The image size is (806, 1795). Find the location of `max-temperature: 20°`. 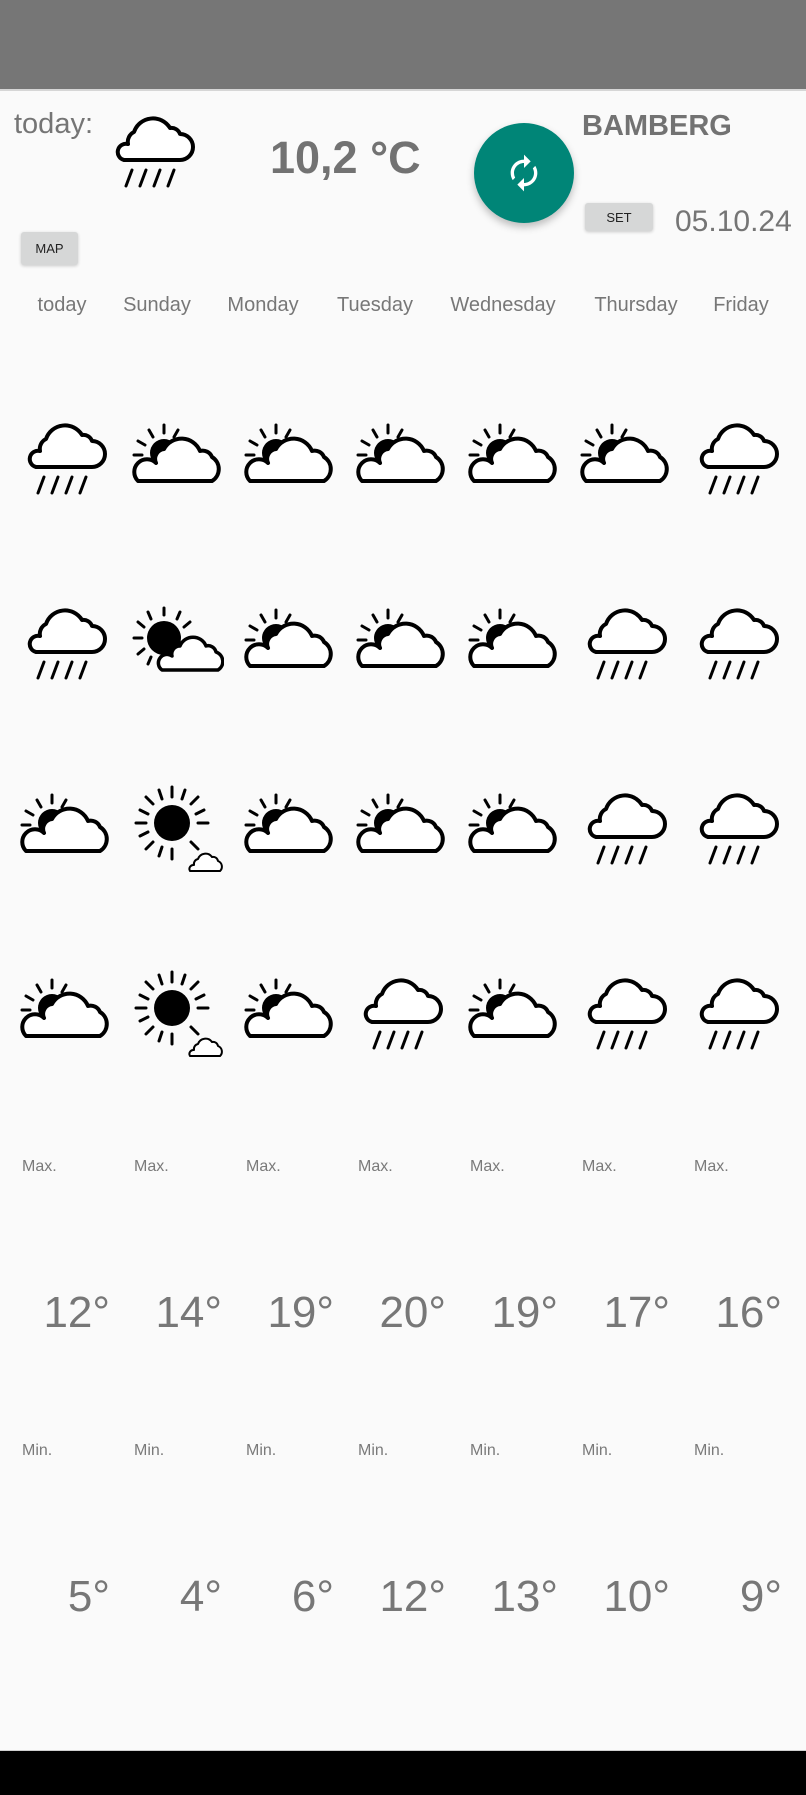

max-temperature: 20° is located at coordinates (412, 1312).